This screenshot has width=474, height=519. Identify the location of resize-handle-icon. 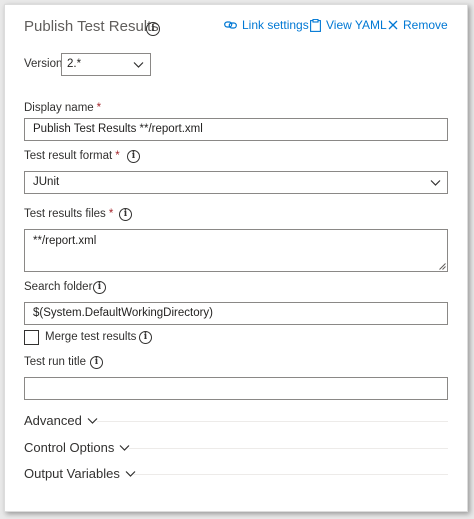
(442, 266).